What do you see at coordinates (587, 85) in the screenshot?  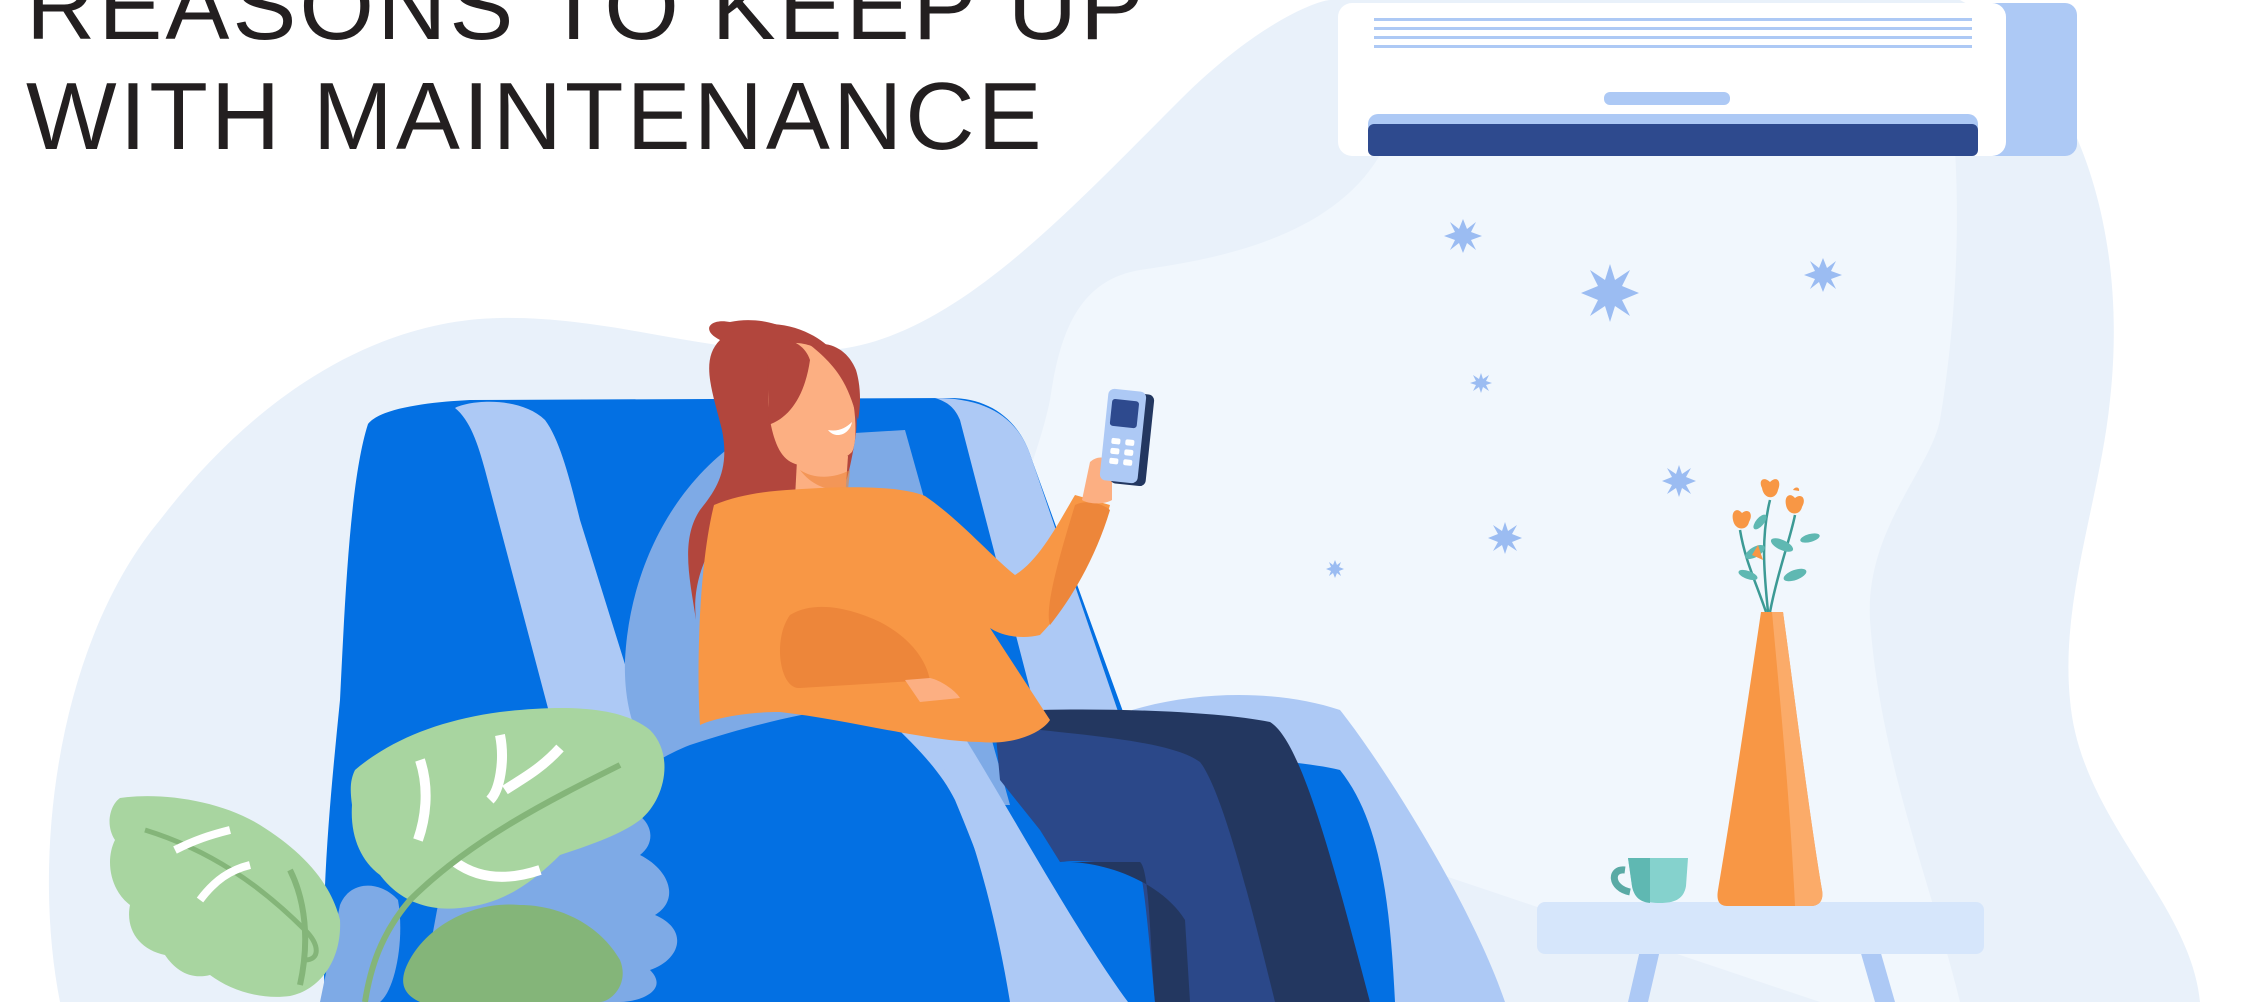 I see `headline: REASONS TO KEEP UP WITH MAINTENANCE` at bounding box center [587, 85].